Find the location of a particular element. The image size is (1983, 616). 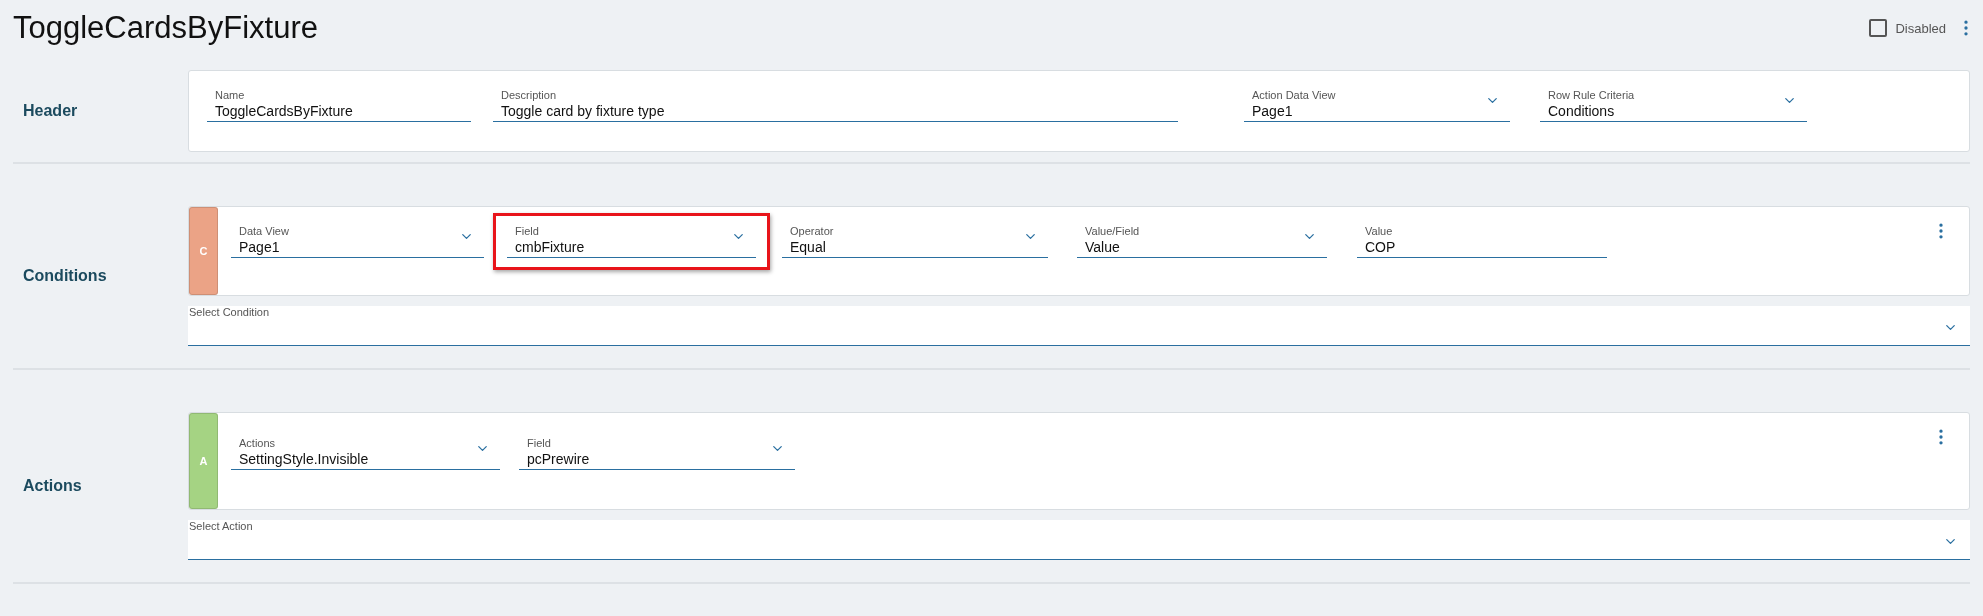

select-label: Select Condition is located at coordinates (229, 312).